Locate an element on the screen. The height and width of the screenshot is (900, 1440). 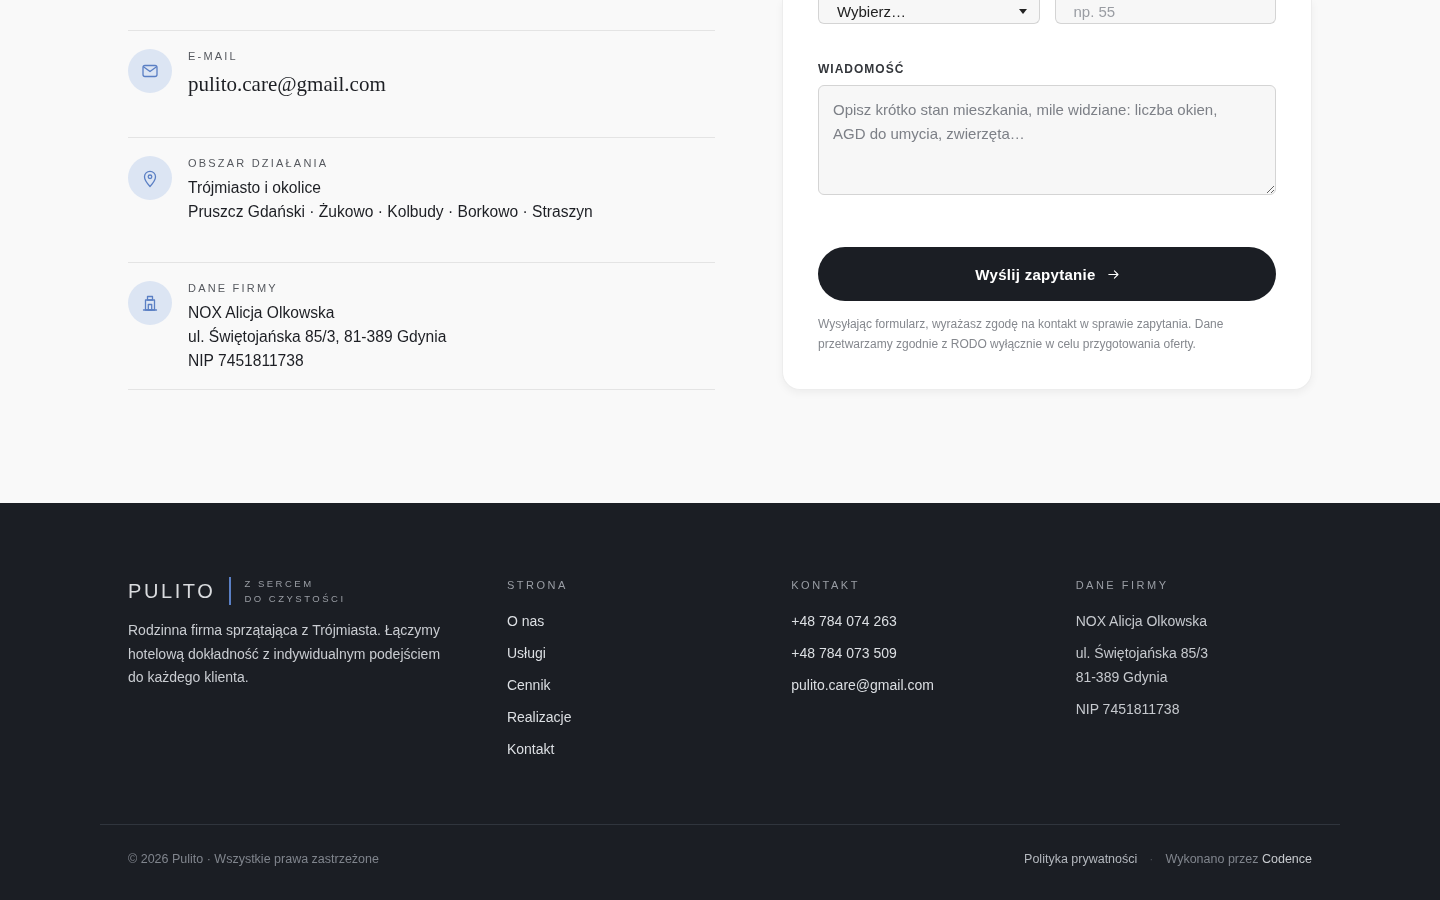
contact-label: DANE FIRMY is located at coordinates (233, 288).